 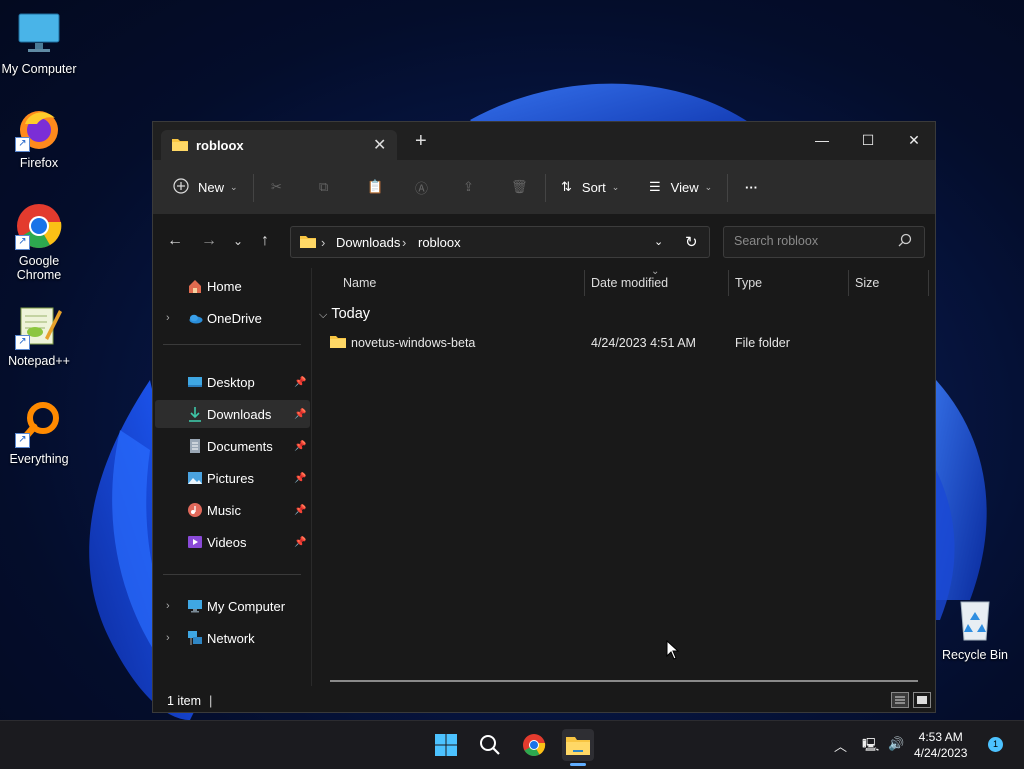 I want to click on notification-badge: 1, so click(x=995, y=744).